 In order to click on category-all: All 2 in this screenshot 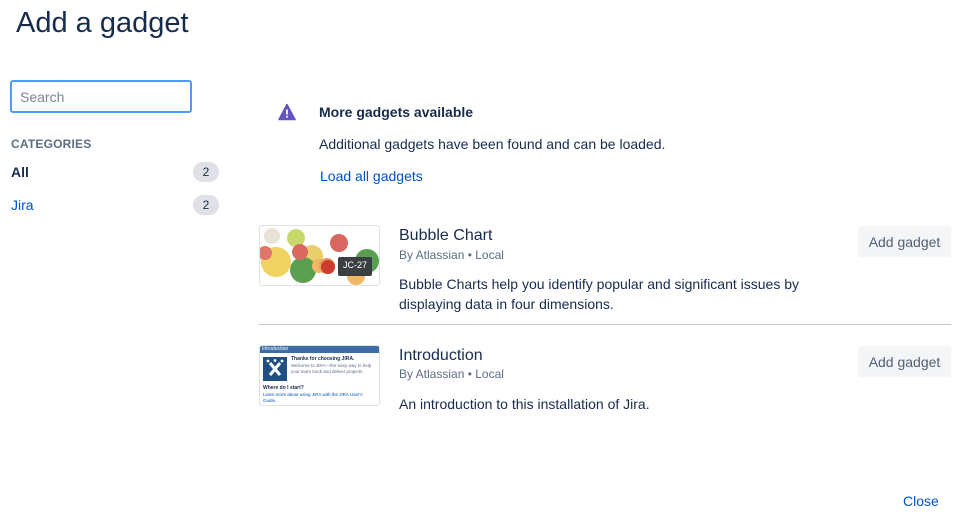, I will do `click(115, 172)`.